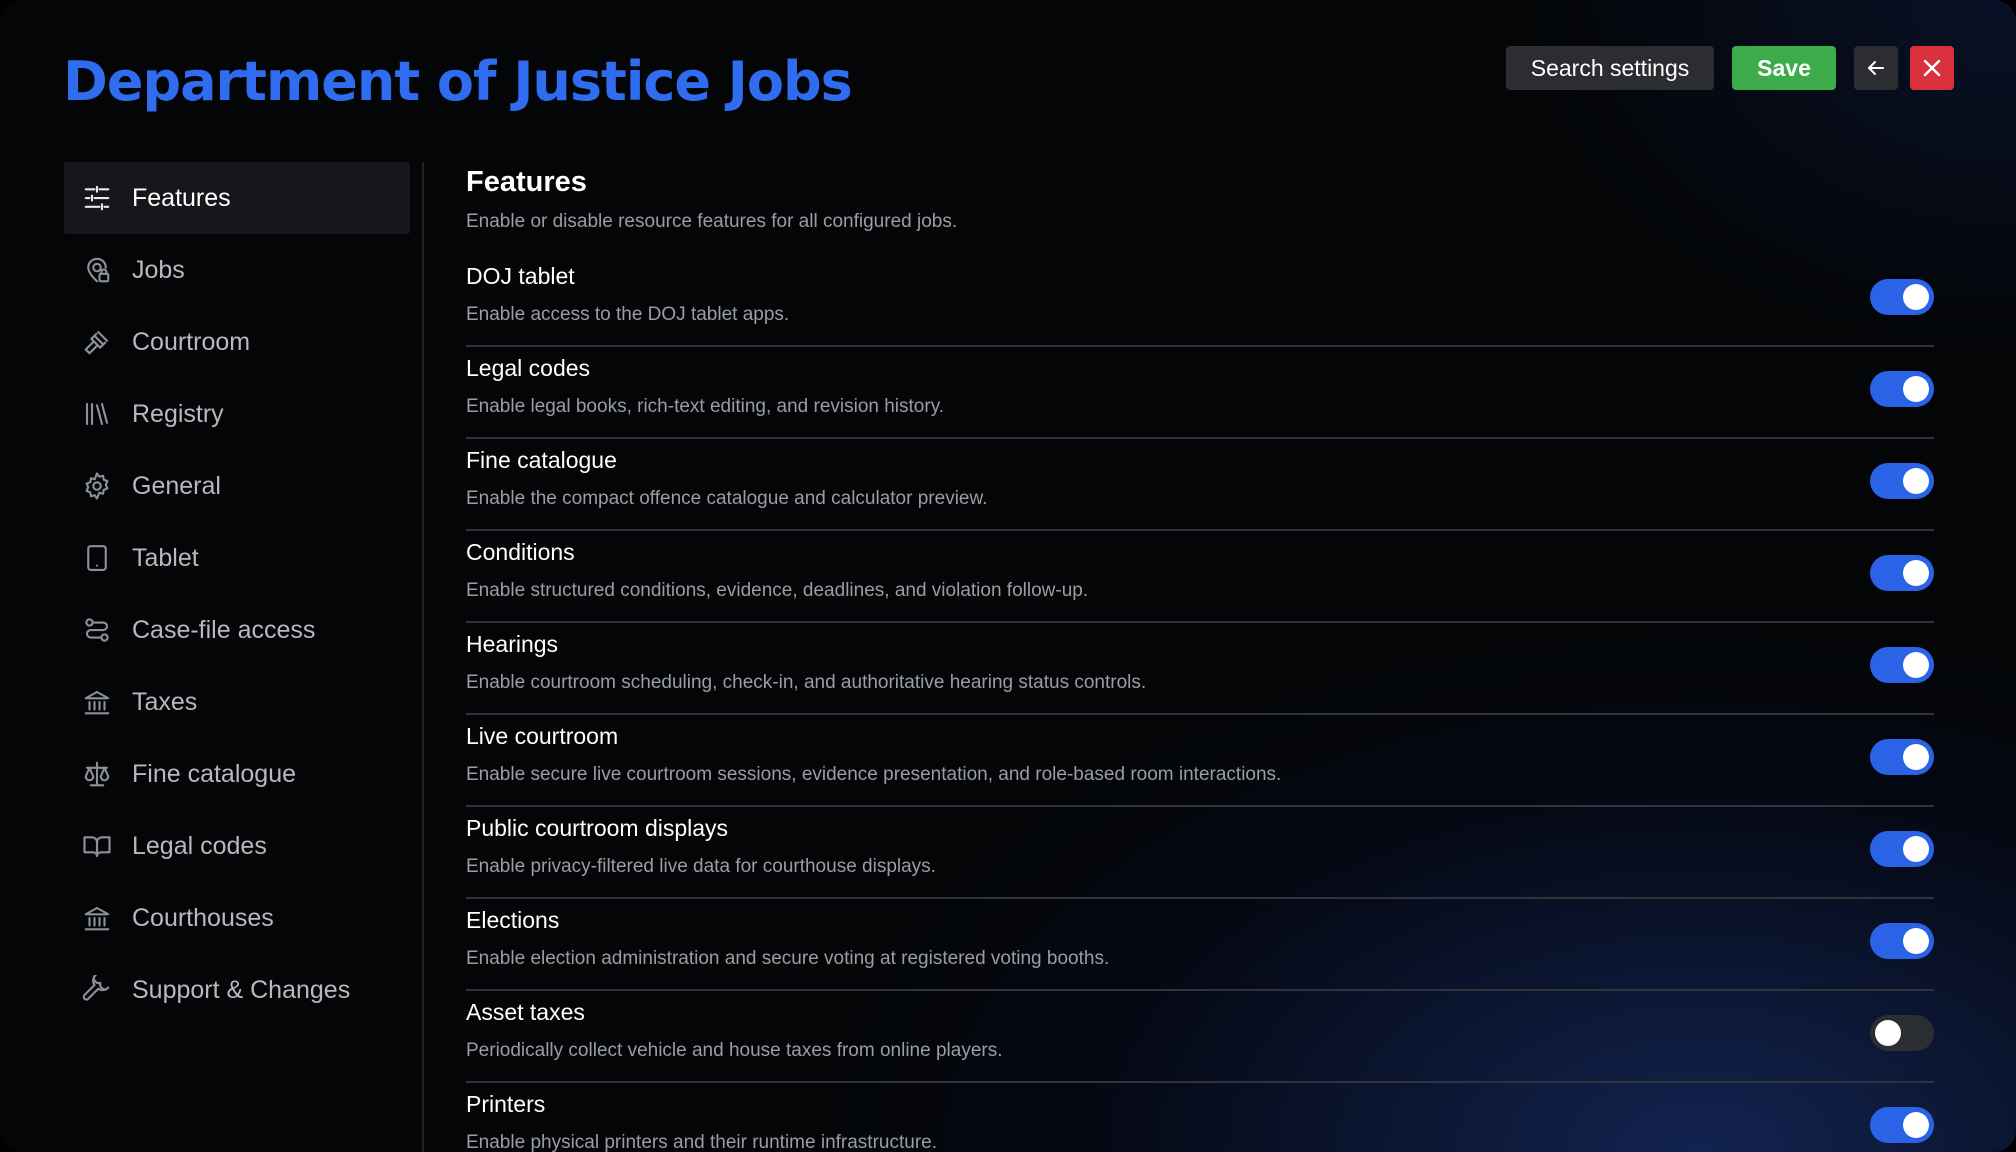 Image resolution: width=2016 pixels, height=1152 pixels. I want to click on sidebar-item-case-file-access: Case-file access, so click(237, 630).